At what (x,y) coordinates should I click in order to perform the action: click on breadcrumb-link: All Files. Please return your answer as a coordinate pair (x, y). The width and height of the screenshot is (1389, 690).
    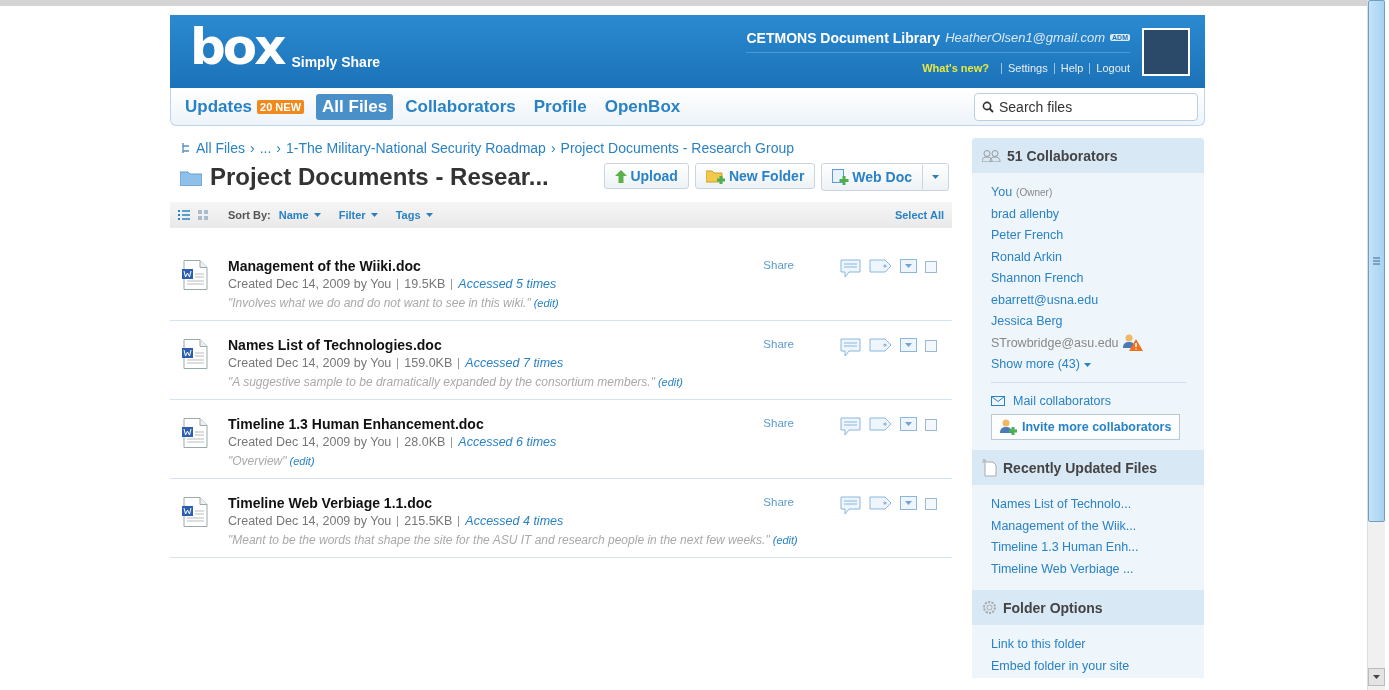
    Looking at the image, I should click on (220, 148).